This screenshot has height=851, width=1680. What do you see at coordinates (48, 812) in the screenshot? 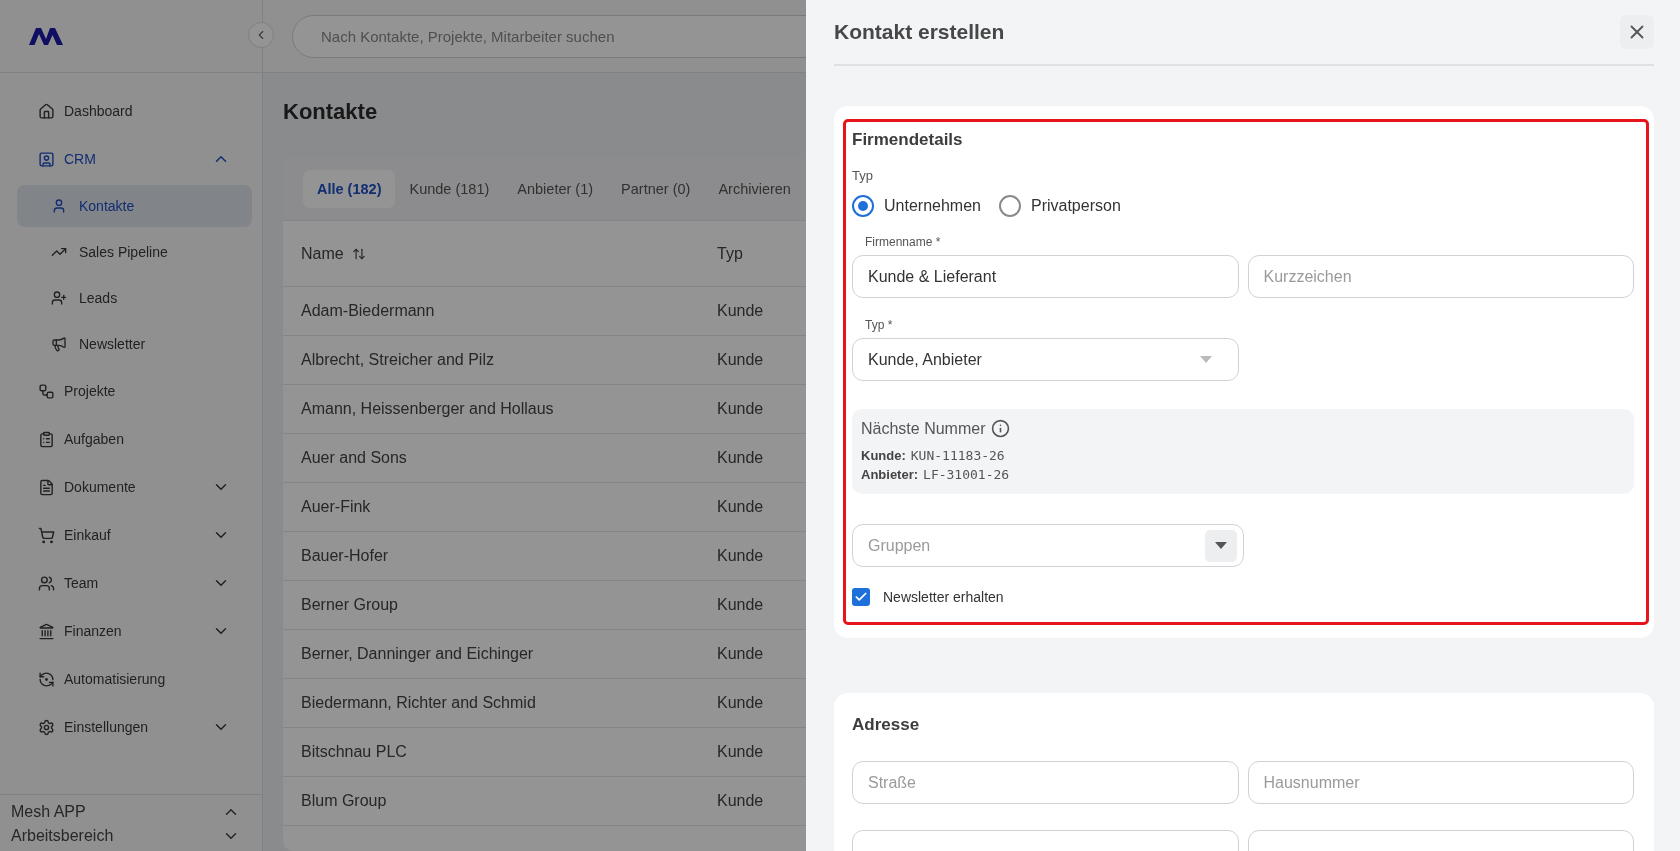
I see `app-name: Mesh APP` at bounding box center [48, 812].